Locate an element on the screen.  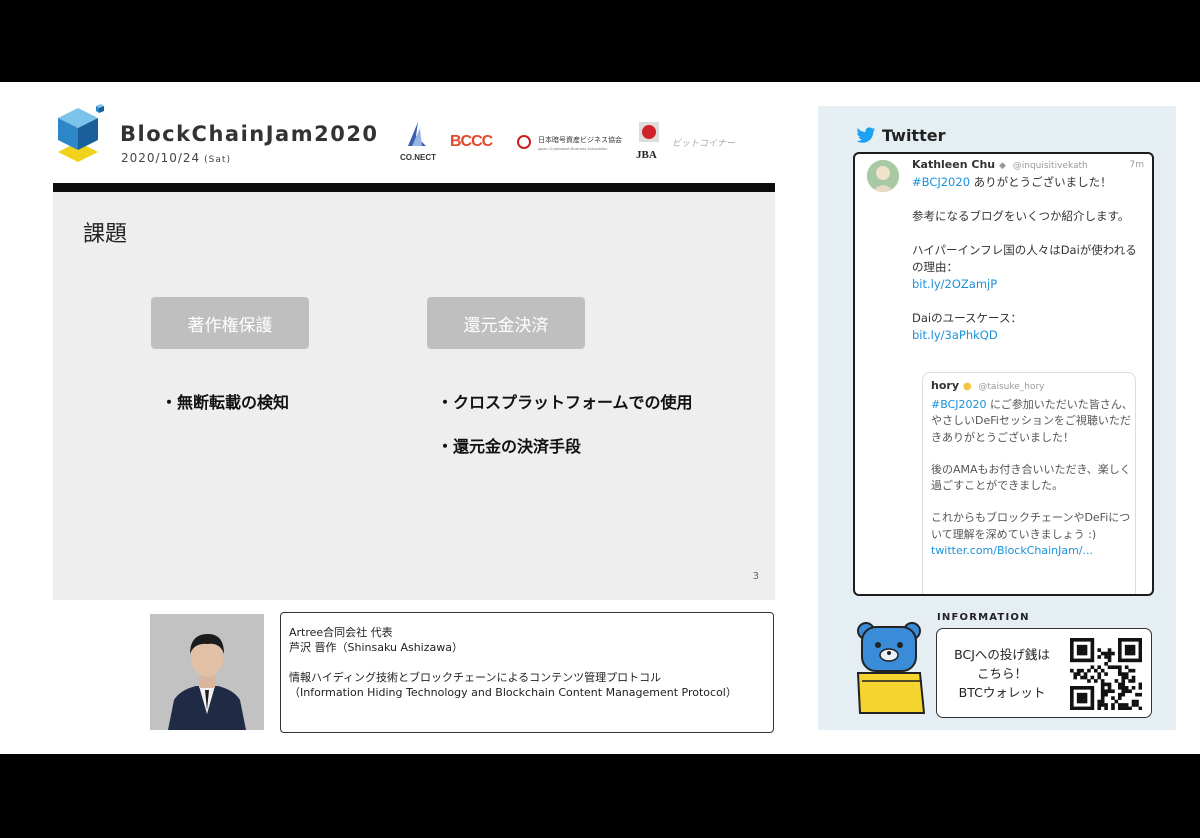
category-copyright-protection: 著作権保護 is located at coordinates (230, 323).